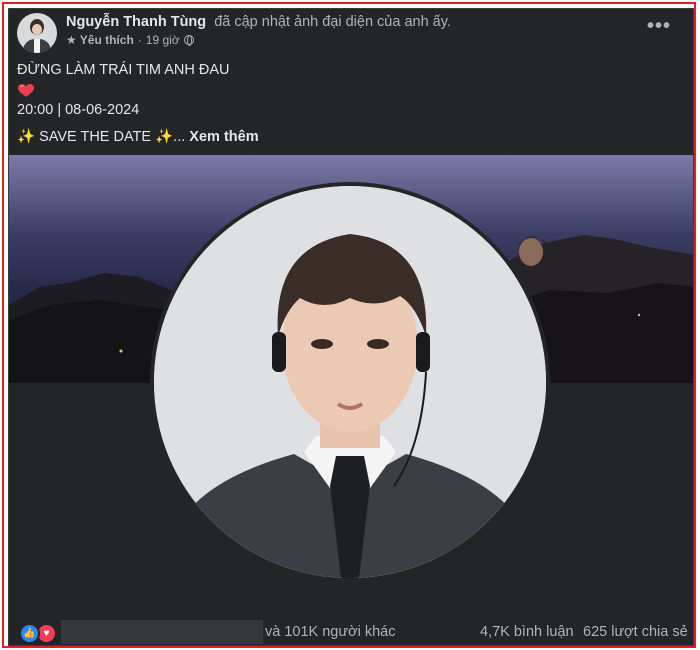  I want to click on post-meta: ★ Yêu thích · 19 giờ, so click(130, 40).